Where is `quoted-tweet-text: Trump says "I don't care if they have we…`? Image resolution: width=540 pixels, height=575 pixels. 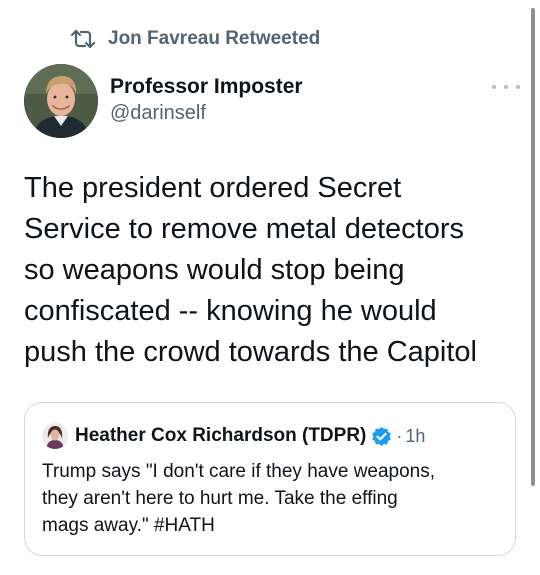 quoted-tweet-text: Trump says "I don't care if they have we… is located at coordinates (273, 498).